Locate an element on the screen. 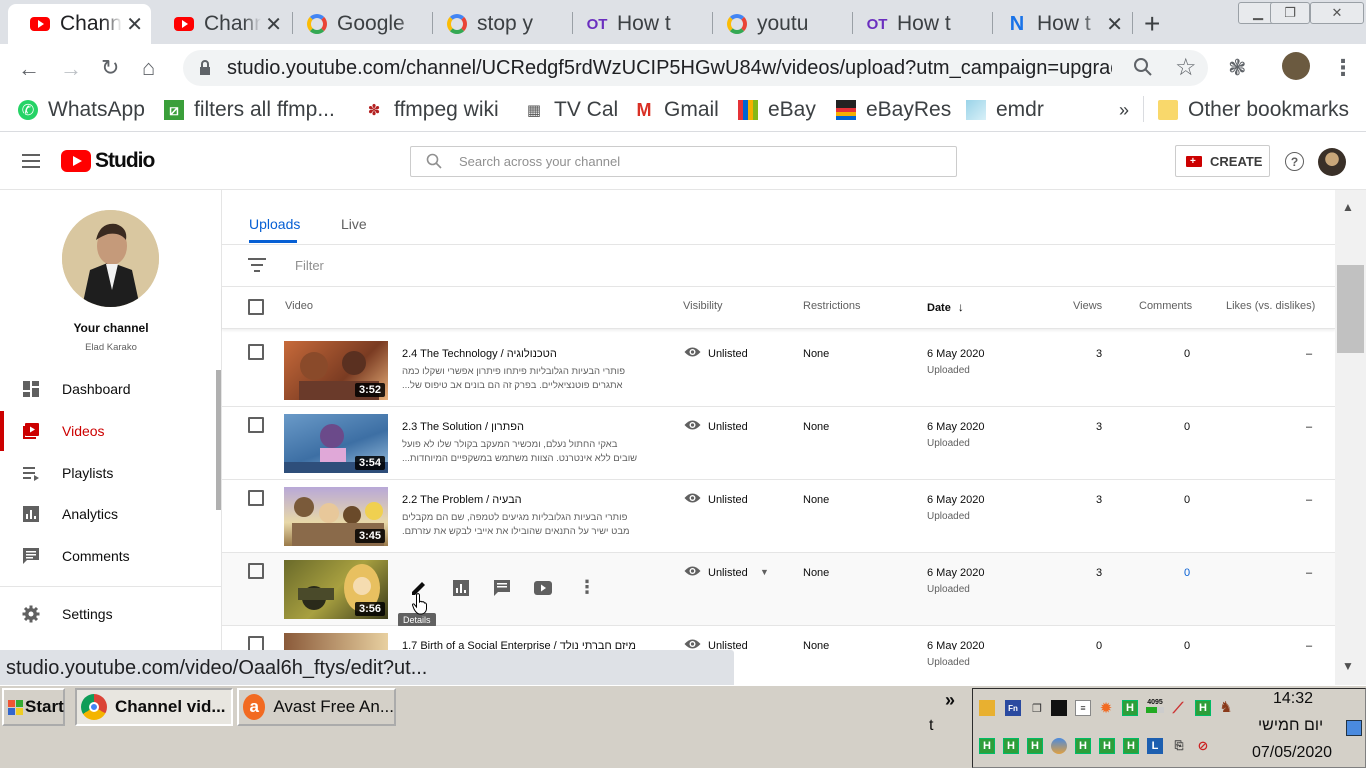 Image resolution: width=1366 pixels, height=768 pixels. sidebar-item-videos: Videos is located at coordinates (107, 431).